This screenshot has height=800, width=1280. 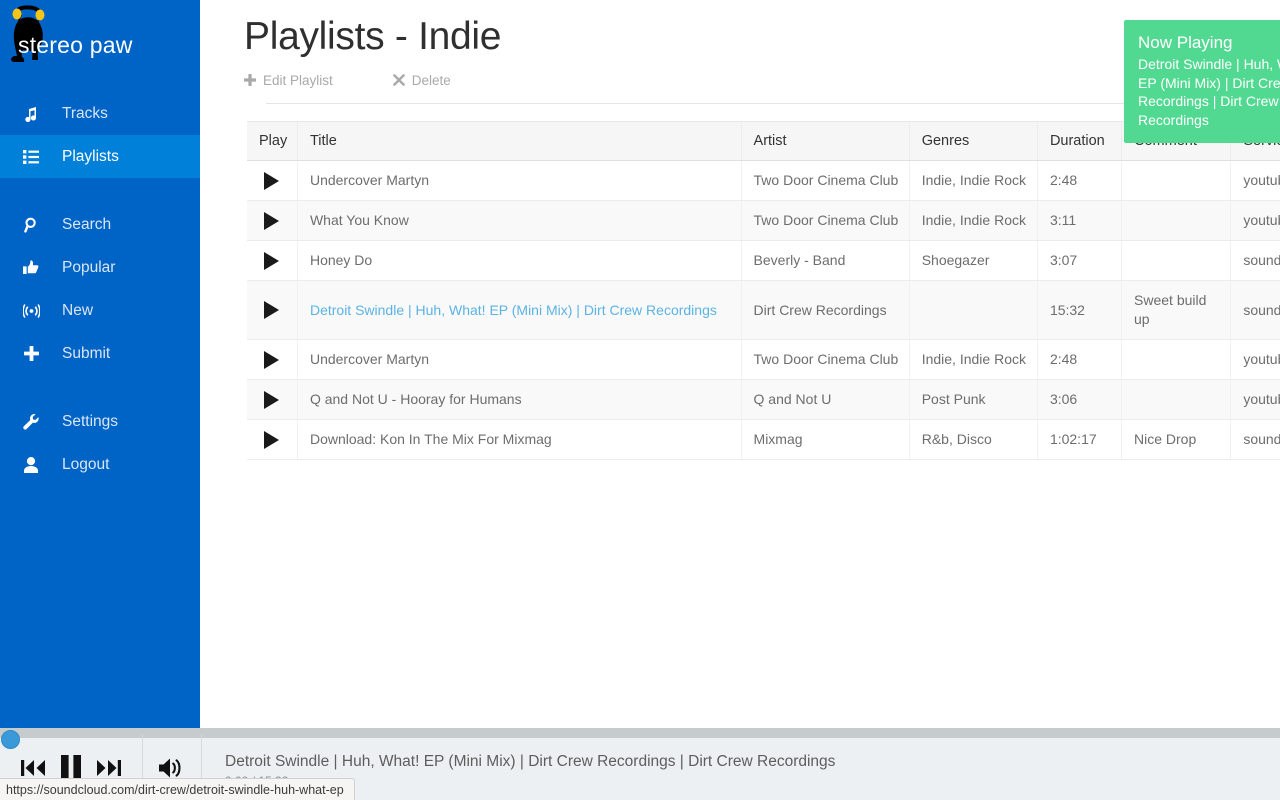 I want to click on cell-title: What You Know, so click(x=519, y=220).